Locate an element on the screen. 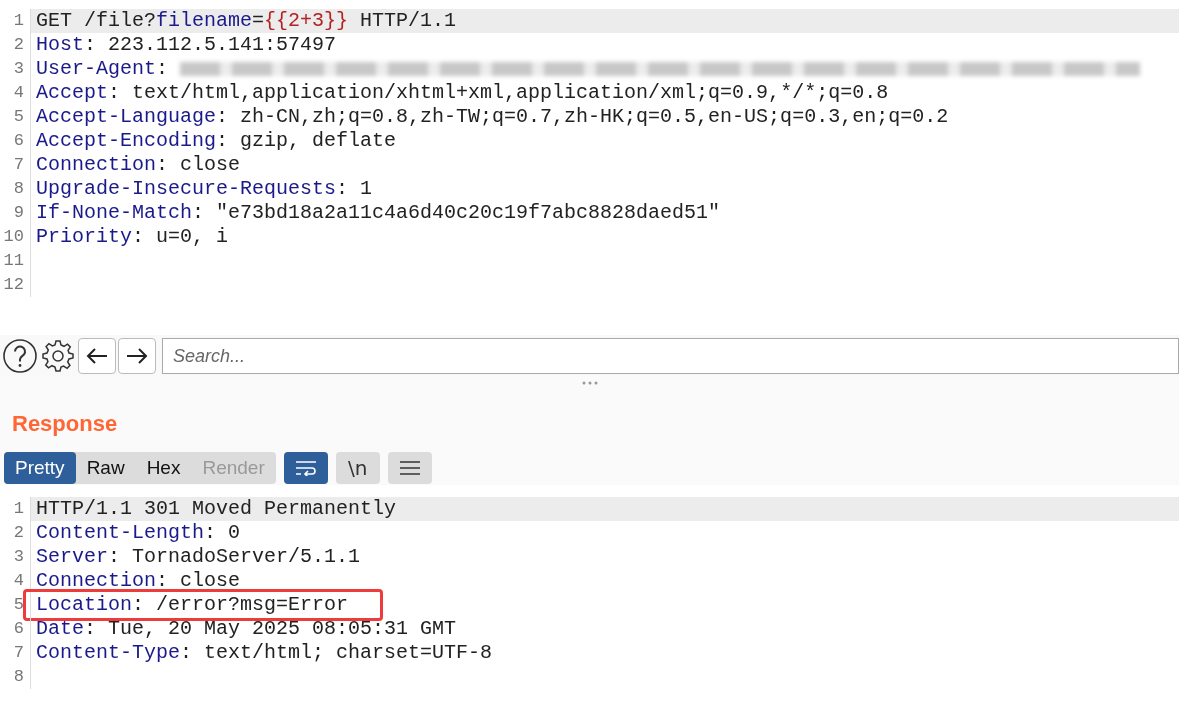 Image resolution: width=1179 pixels, height=701 pixels. code-text: : 1 is located at coordinates (354, 189).